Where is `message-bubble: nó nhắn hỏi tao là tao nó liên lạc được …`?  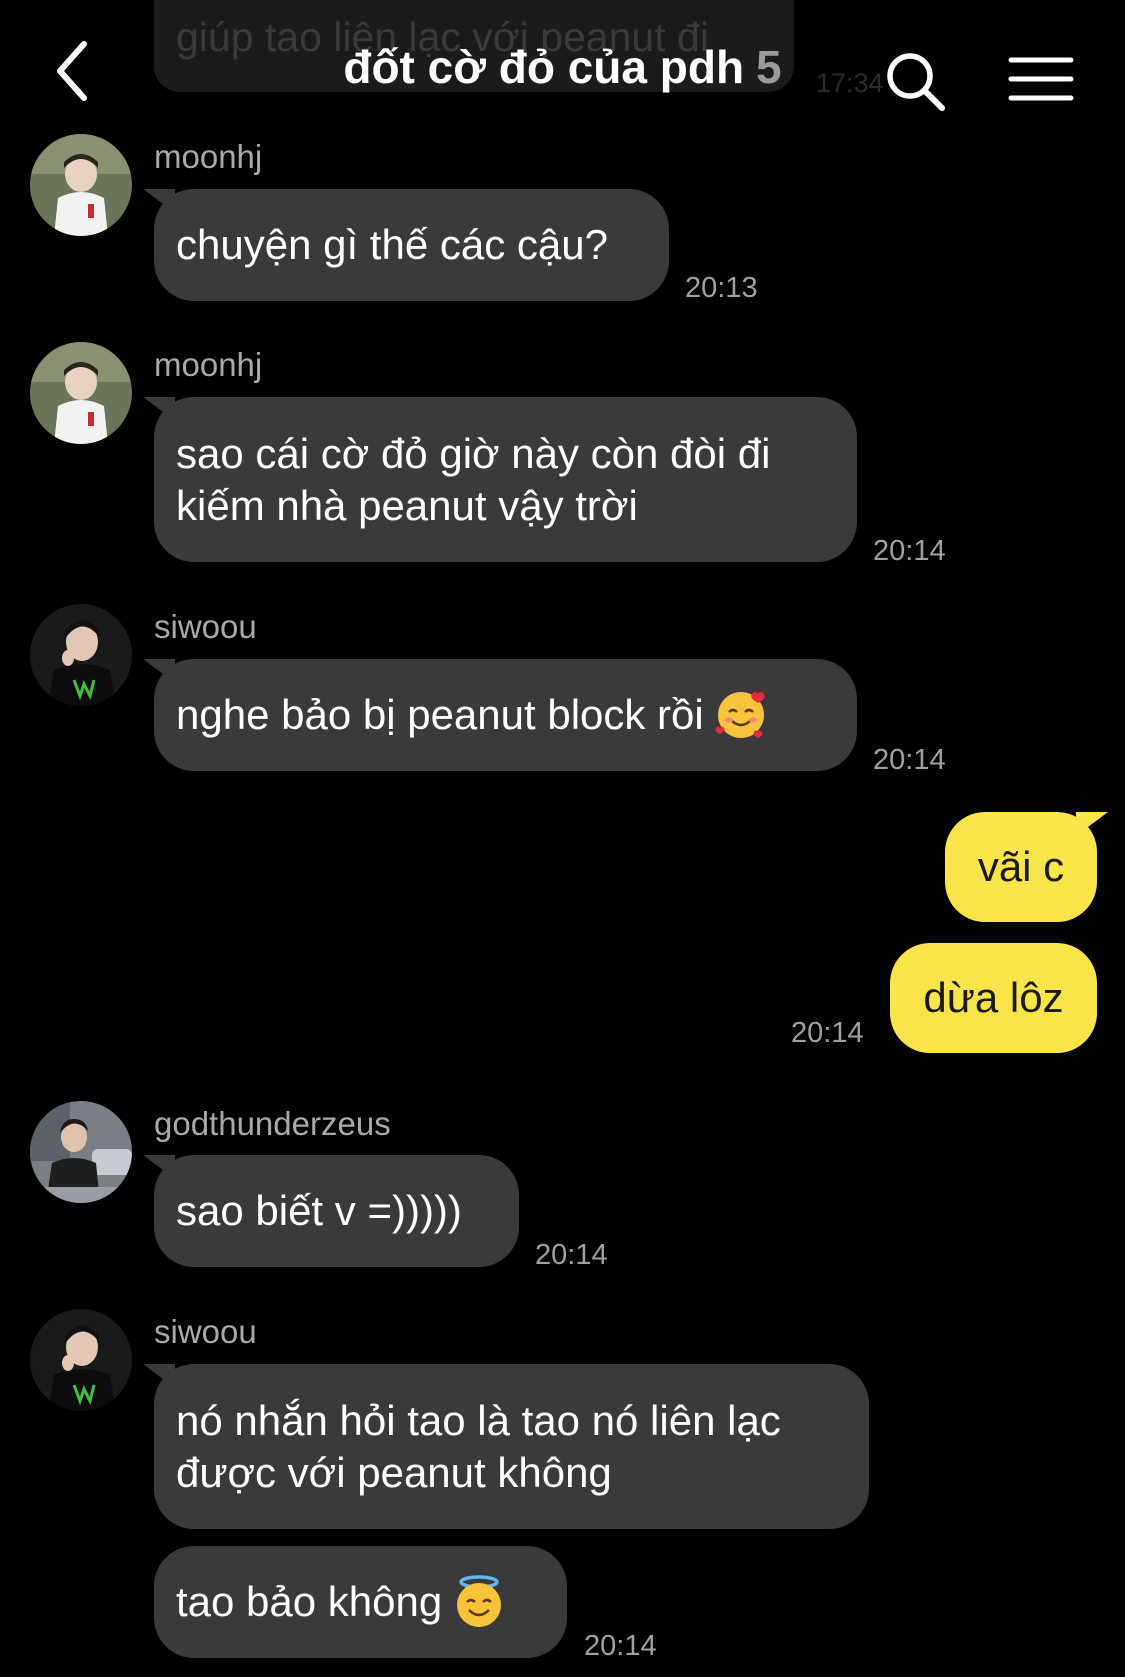 message-bubble: nó nhắn hỏi tao là tao nó liên lạc được … is located at coordinates (506, 1446).